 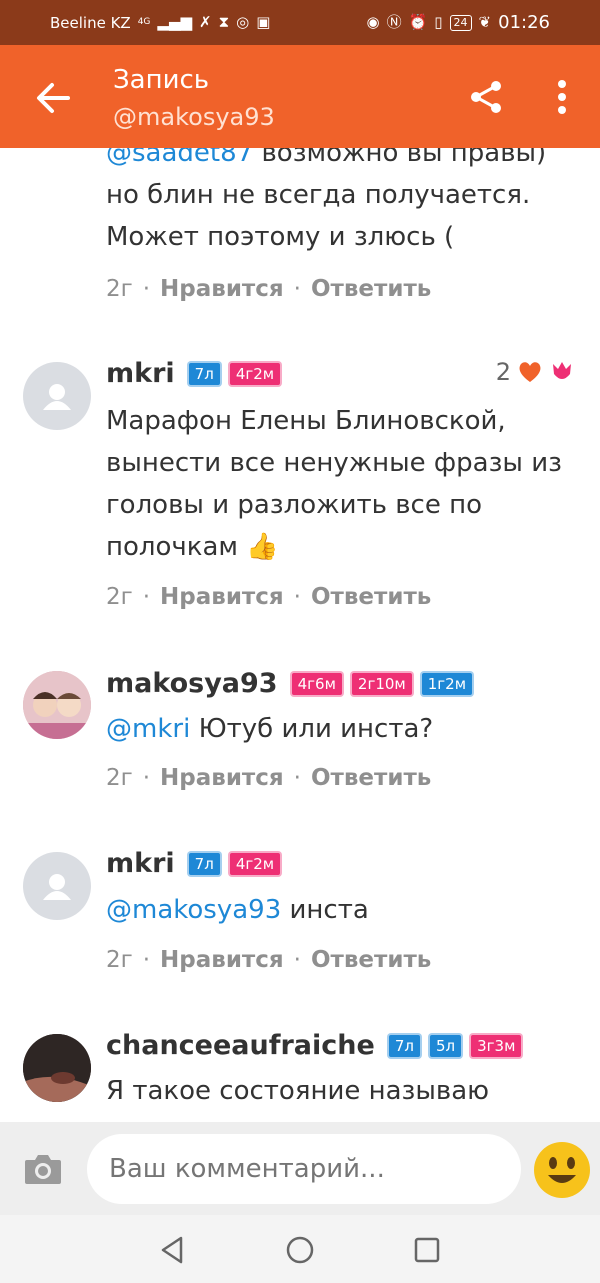 What do you see at coordinates (240, 1045) in the screenshot?
I see `author-name: chanceeaufraiche` at bounding box center [240, 1045].